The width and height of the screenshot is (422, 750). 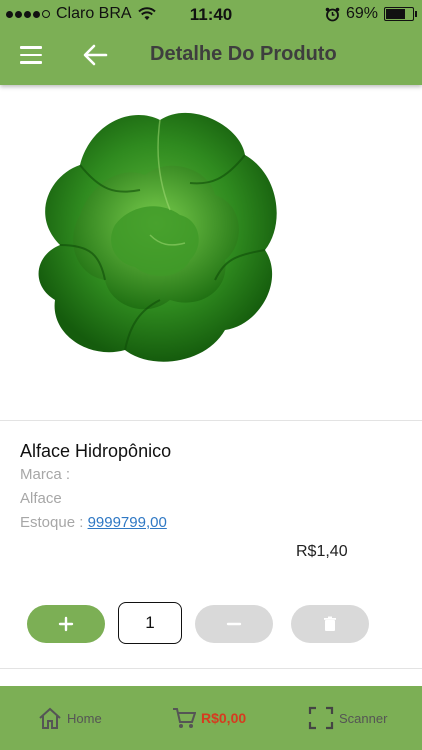 What do you see at coordinates (84, 718) in the screenshot?
I see `nav-home-label: Home` at bounding box center [84, 718].